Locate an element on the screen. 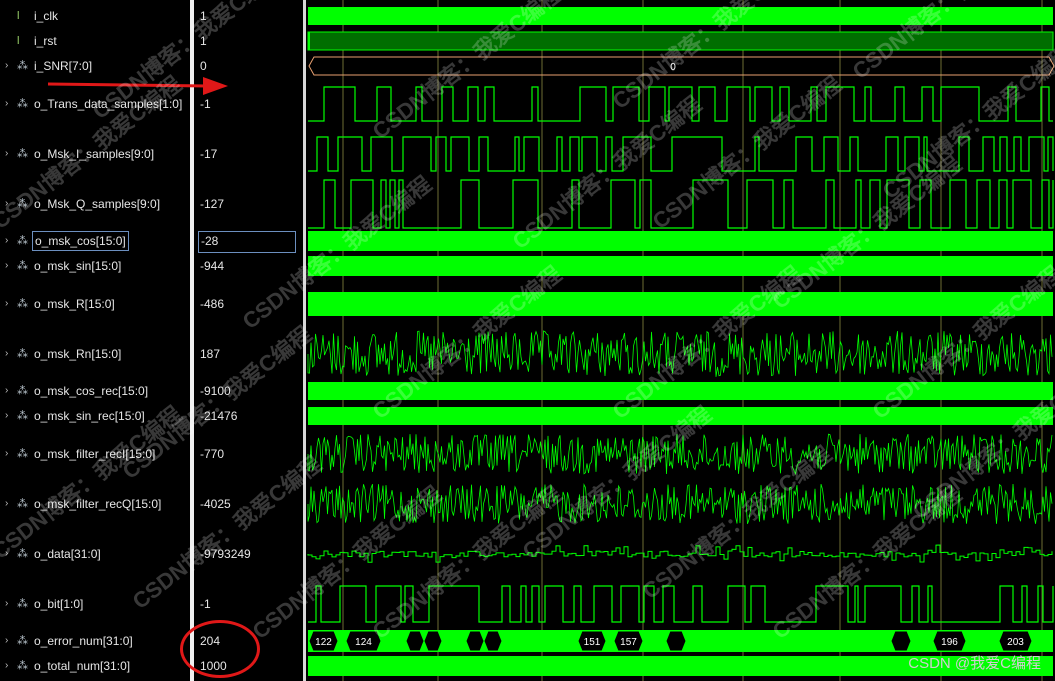 Image resolution: width=1055 pixels, height=681 pixels. signal-row-3: › ⁂ o_Trans_data_samples[1:0] is located at coordinates (95, 104).